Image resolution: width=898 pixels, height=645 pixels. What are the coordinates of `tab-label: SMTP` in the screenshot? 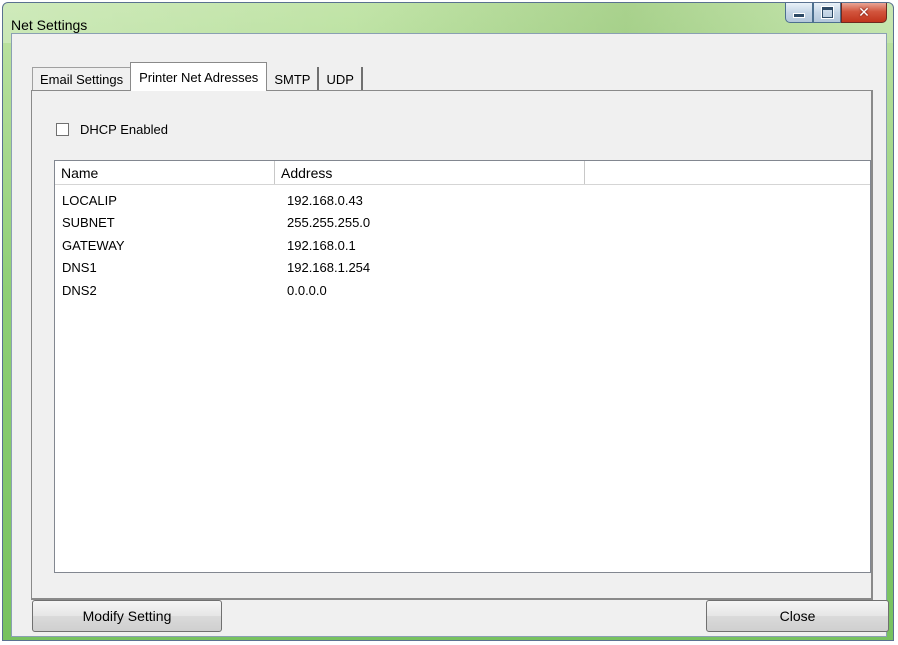 It's located at (292, 79).